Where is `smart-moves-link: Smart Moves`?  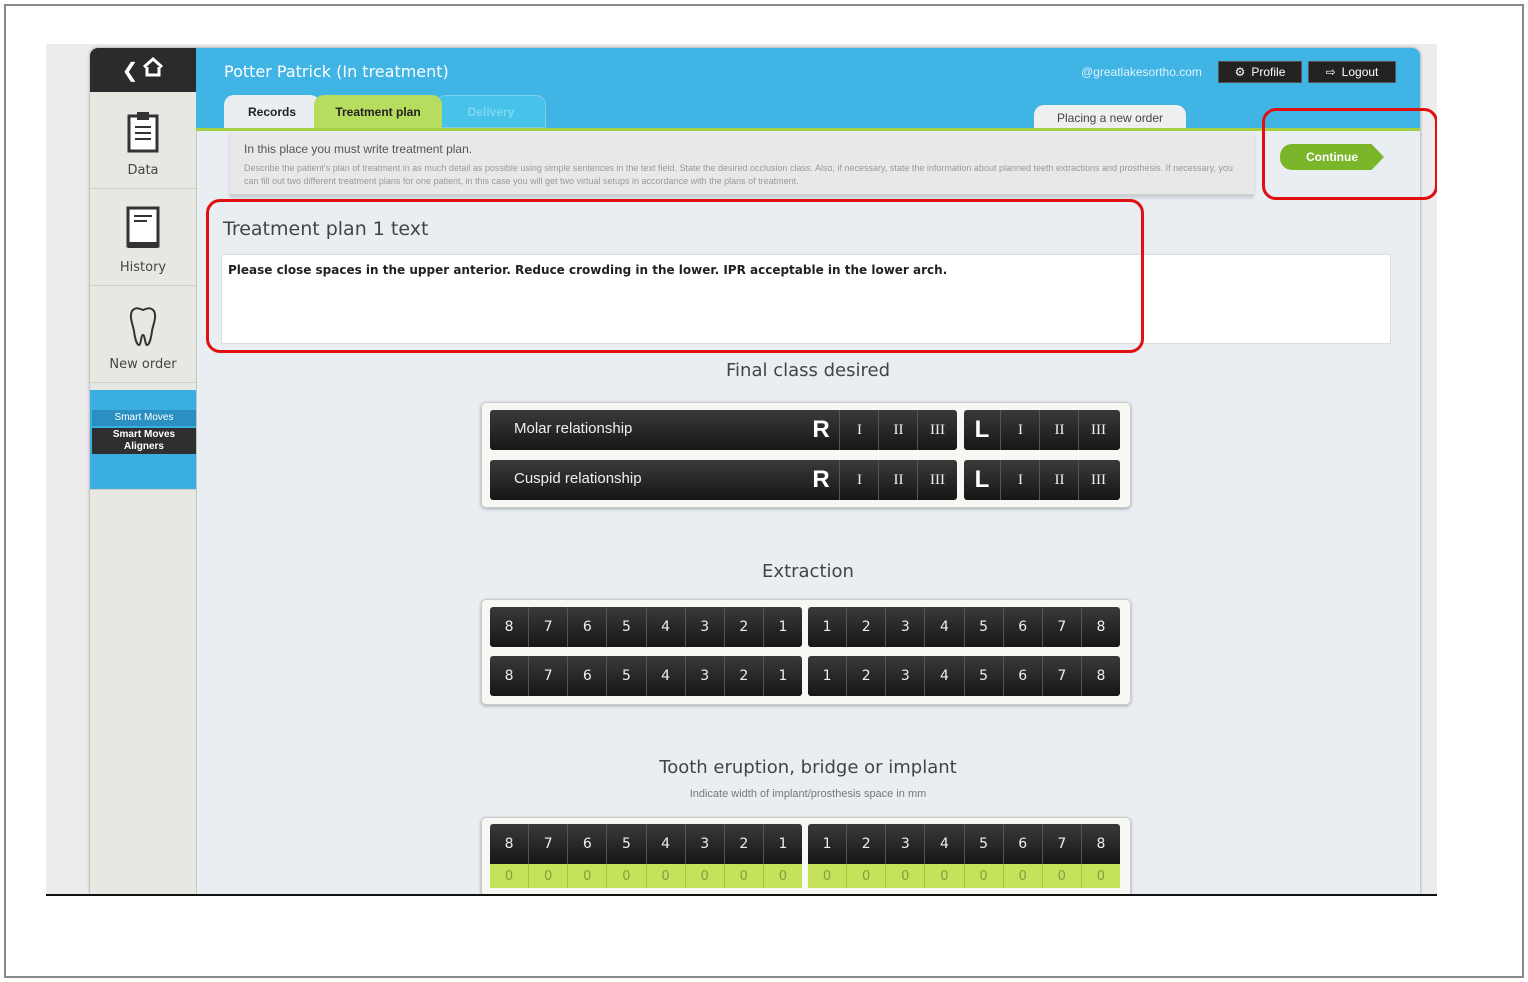 smart-moves-link: Smart Moves is located at coordinates (144, 418).